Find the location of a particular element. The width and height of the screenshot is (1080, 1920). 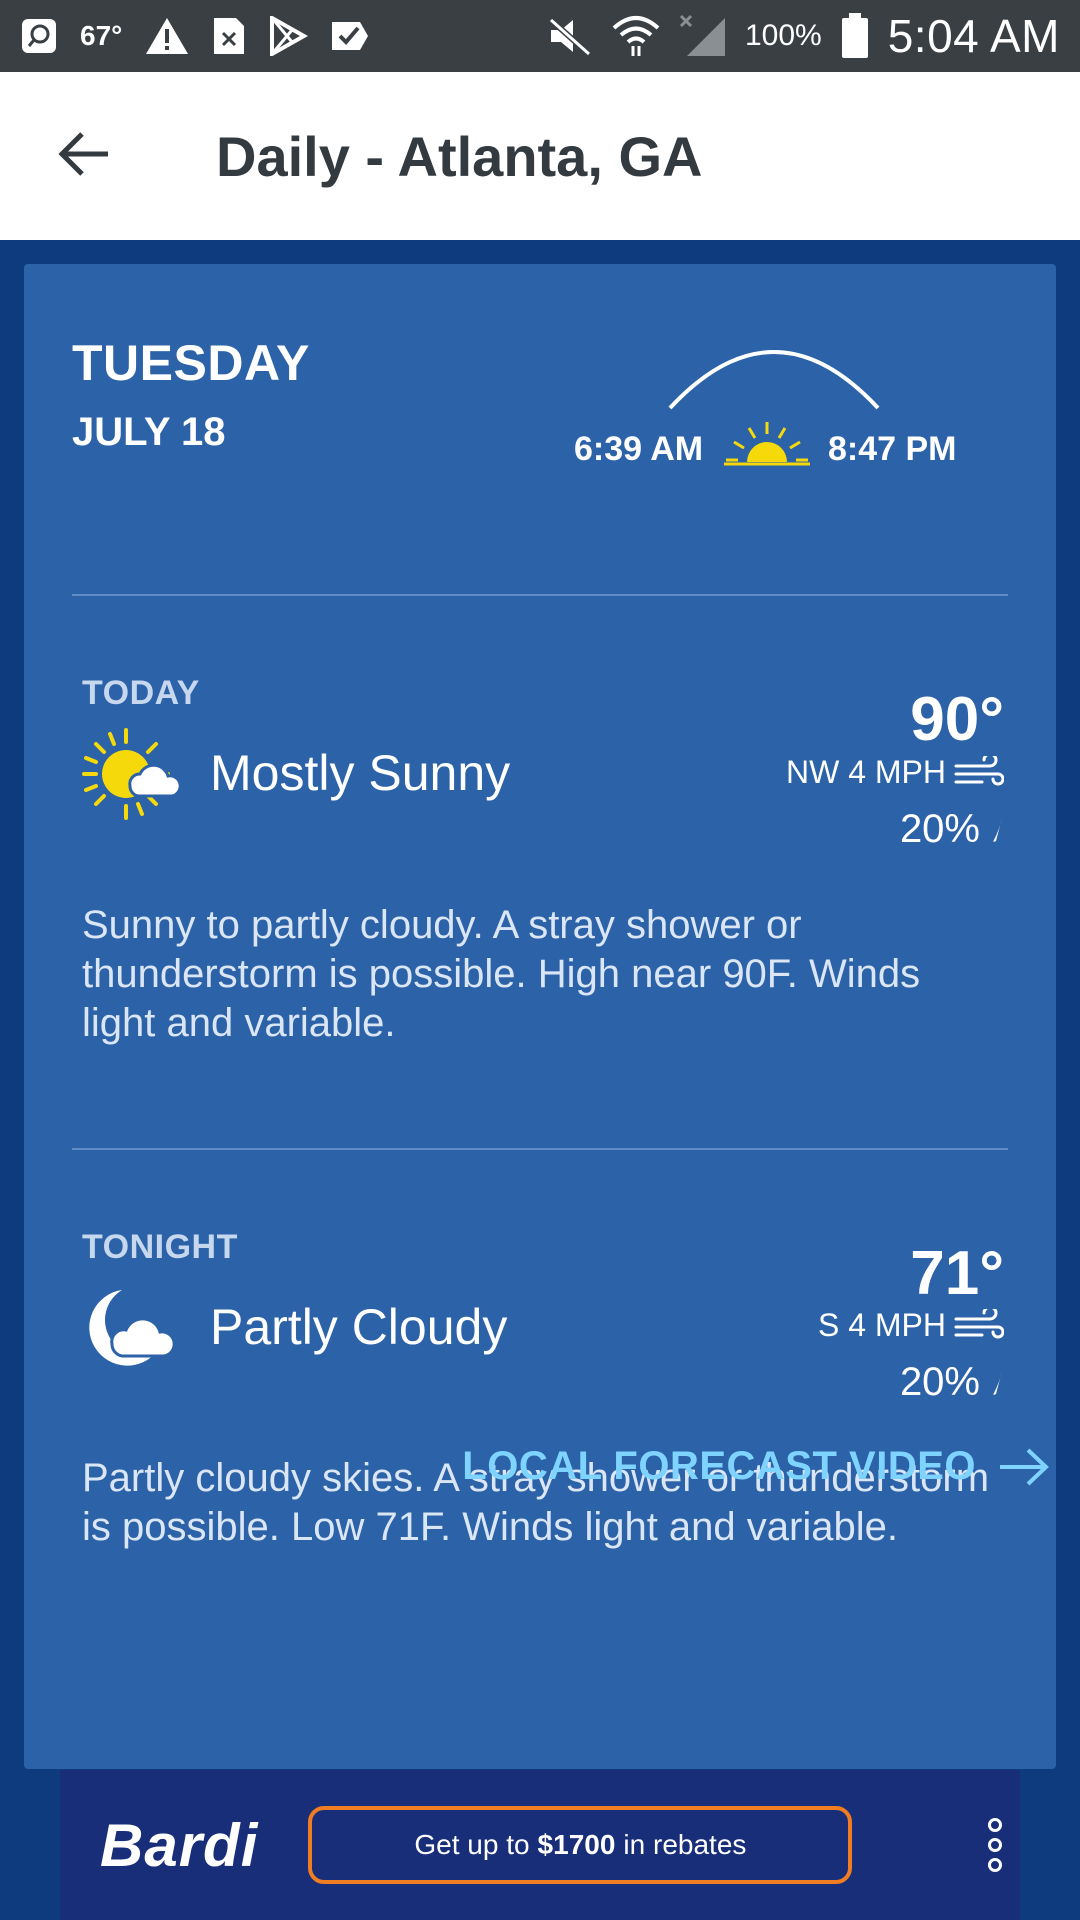

partly-cloudy-night-icon is located at coordinates (132, 1328).